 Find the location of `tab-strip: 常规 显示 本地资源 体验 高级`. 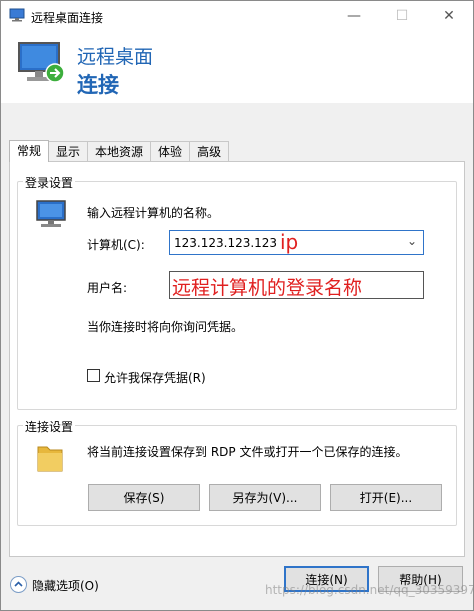

tab-strip: 常规 显示 本地资源 体验 高级 is located at coordinates (119, 151).